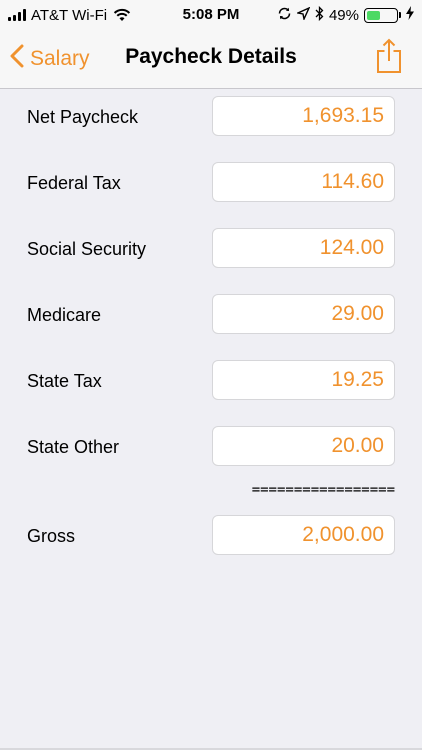 The width and height of the screenshot is (422, 750). I want to click on status-bar-right: 49%, so click(345, 15).